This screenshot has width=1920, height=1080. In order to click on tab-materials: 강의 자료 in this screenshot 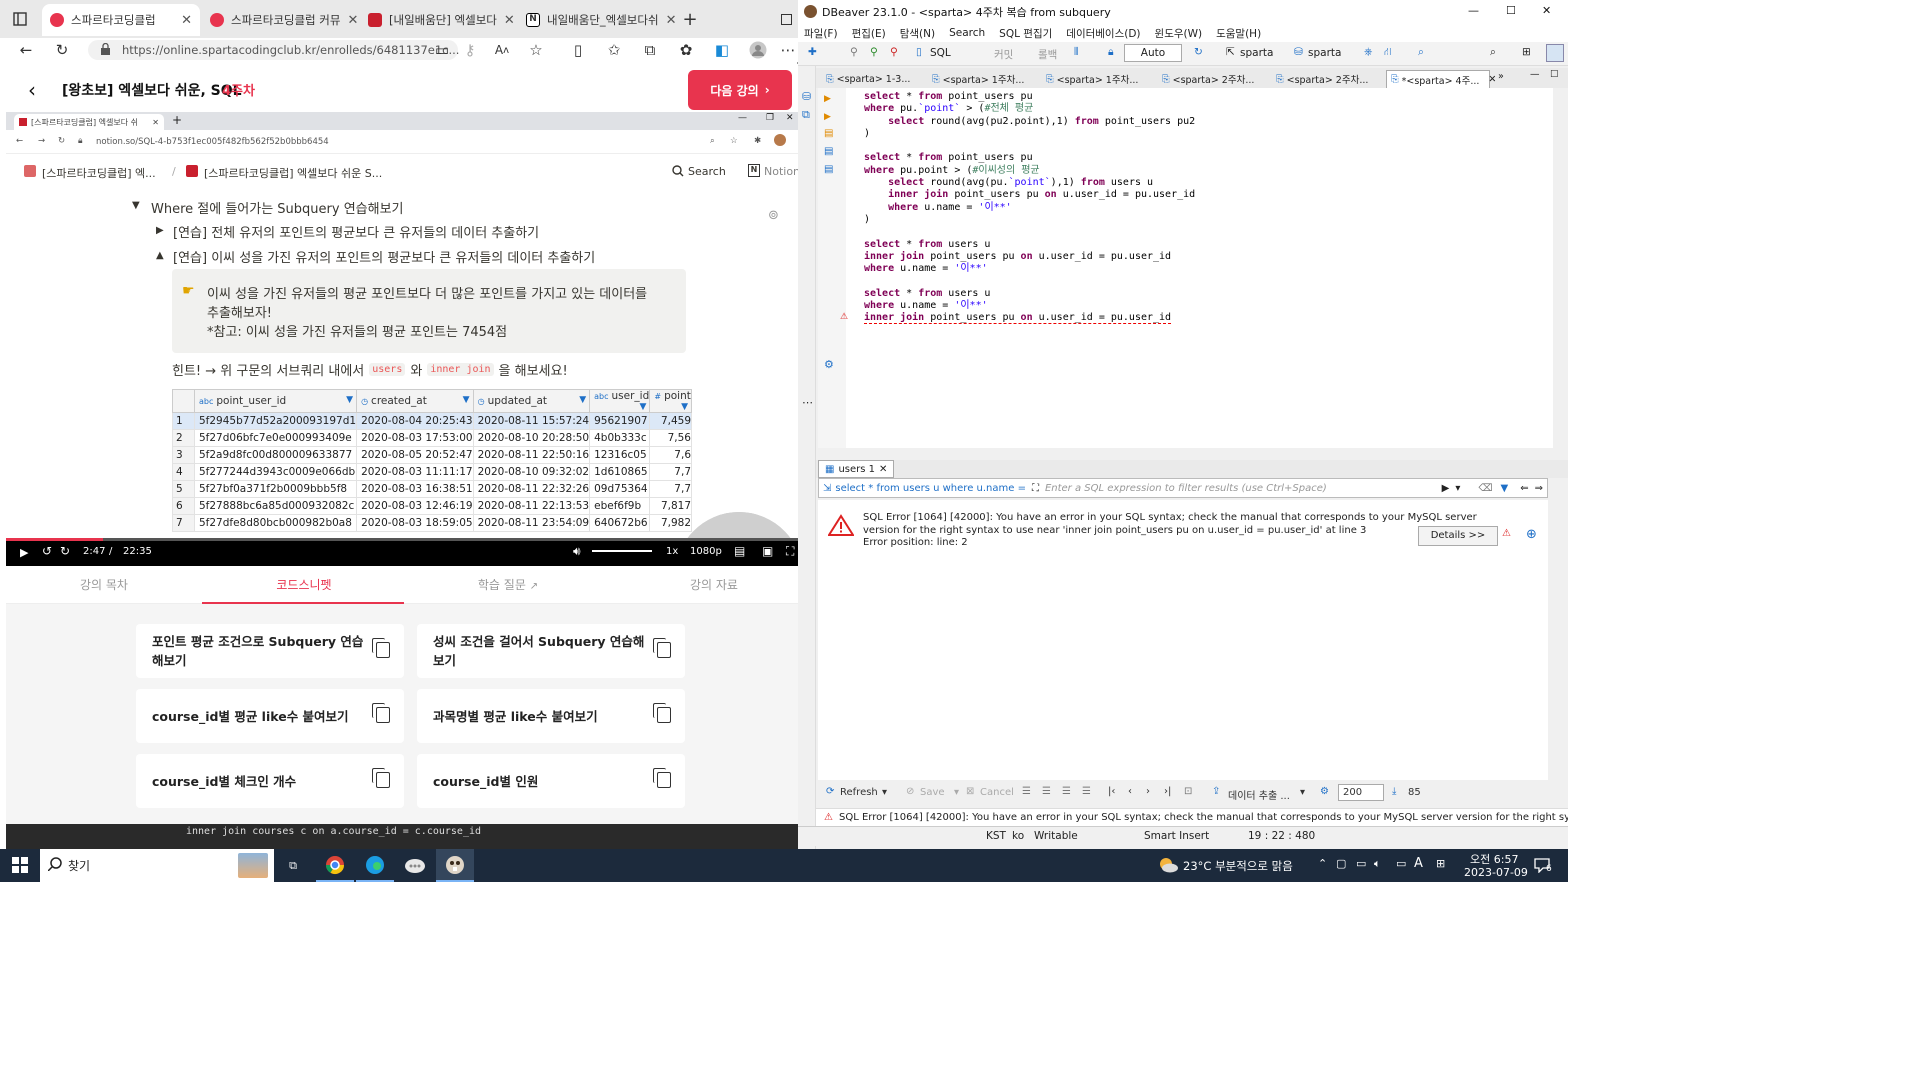, I will do `click(714, 584)`.